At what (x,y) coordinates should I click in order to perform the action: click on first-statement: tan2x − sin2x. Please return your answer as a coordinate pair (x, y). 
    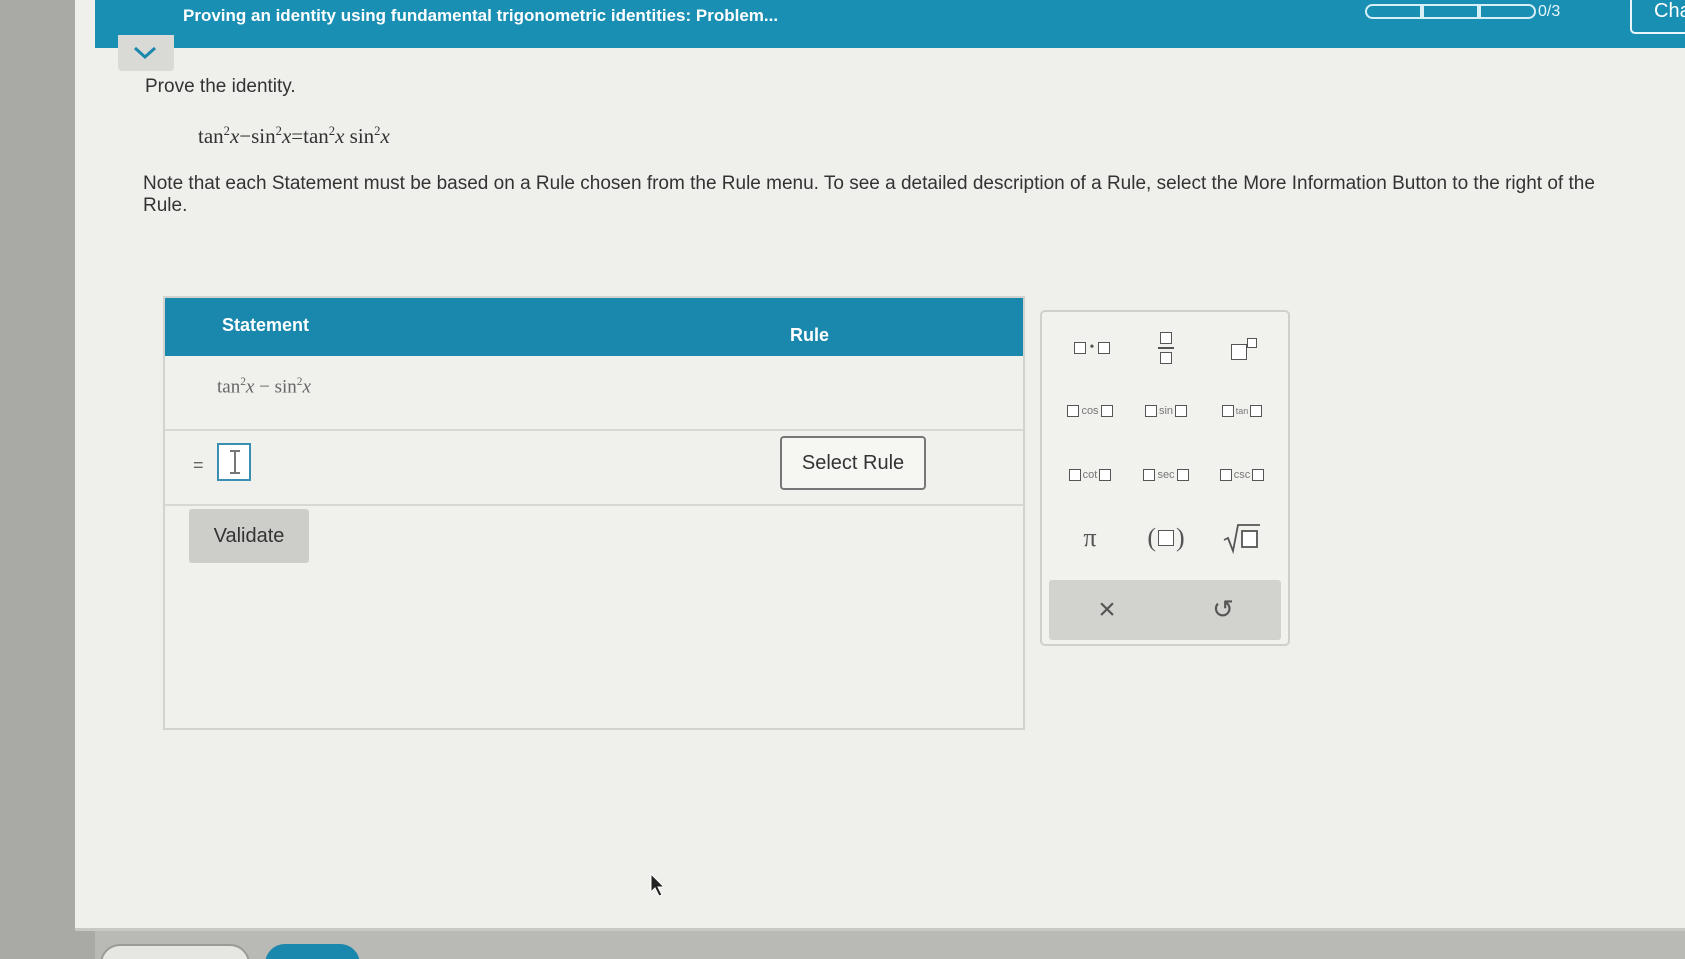
    Looking at the image, I should click on (264, 387).